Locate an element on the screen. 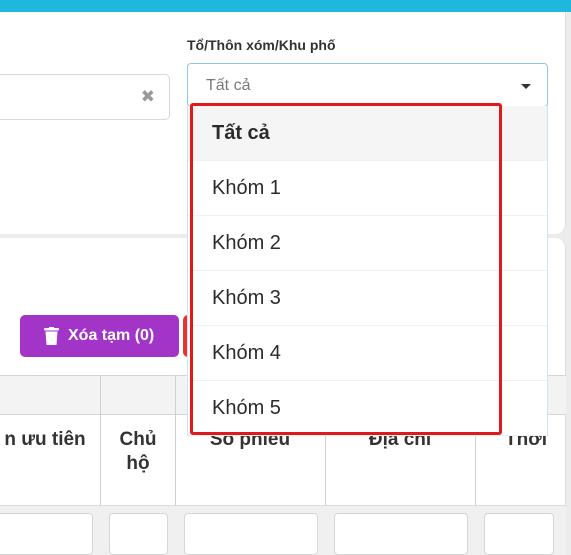 This screenshot has width=571, height=555. dropdown-option-khom-5: Khóm 5 is located at coordinates (367, 408).